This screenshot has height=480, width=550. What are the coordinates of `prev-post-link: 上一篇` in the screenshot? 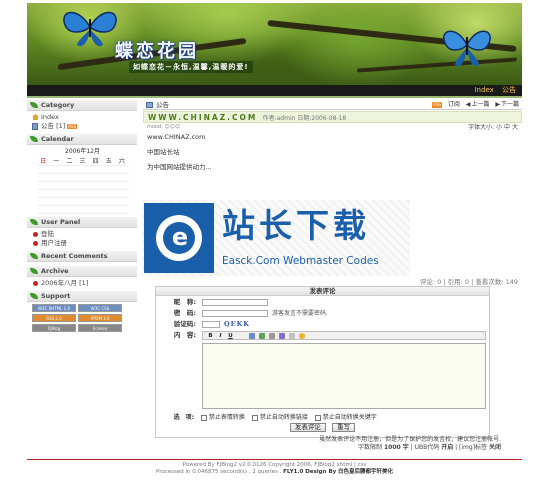 It's located at (480, 104).